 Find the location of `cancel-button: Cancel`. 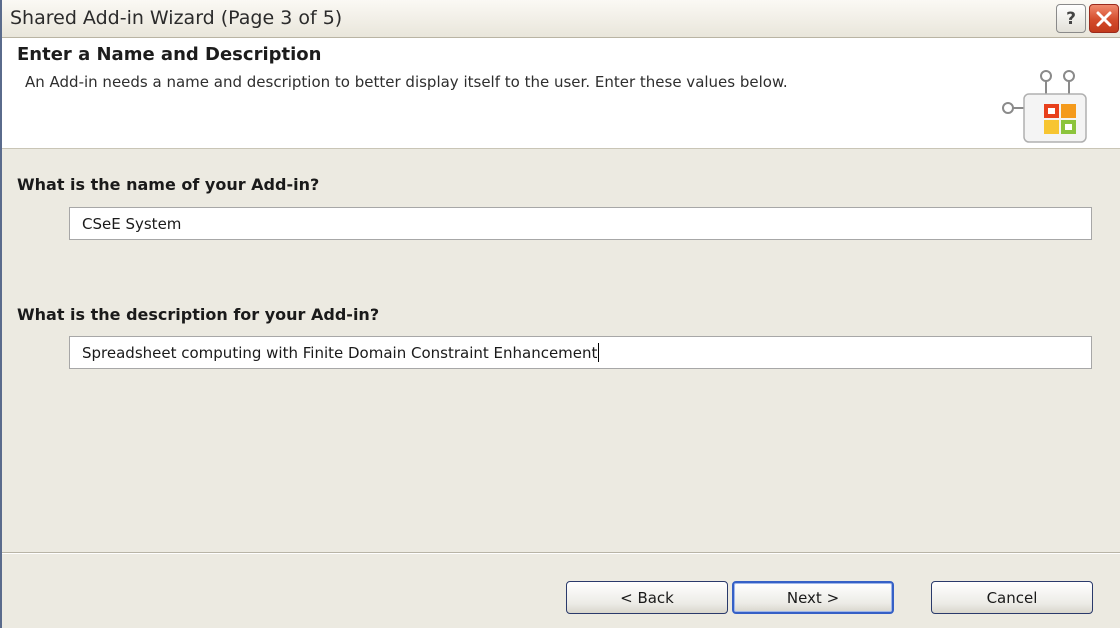

cancel-button: Cancel is located at coordinates (1012, 597).